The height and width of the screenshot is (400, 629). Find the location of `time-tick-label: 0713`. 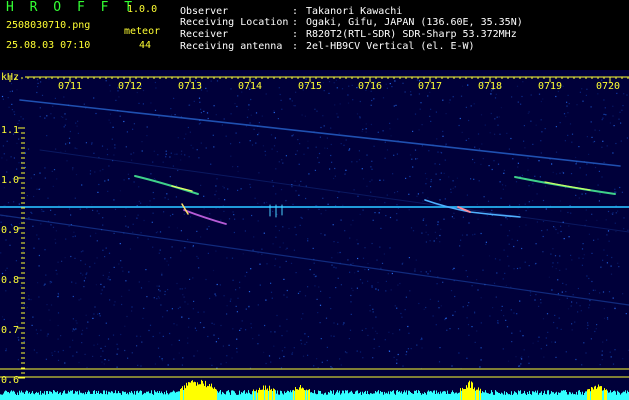

time-tick-label: 0713 is located at coordinates (190, 86).